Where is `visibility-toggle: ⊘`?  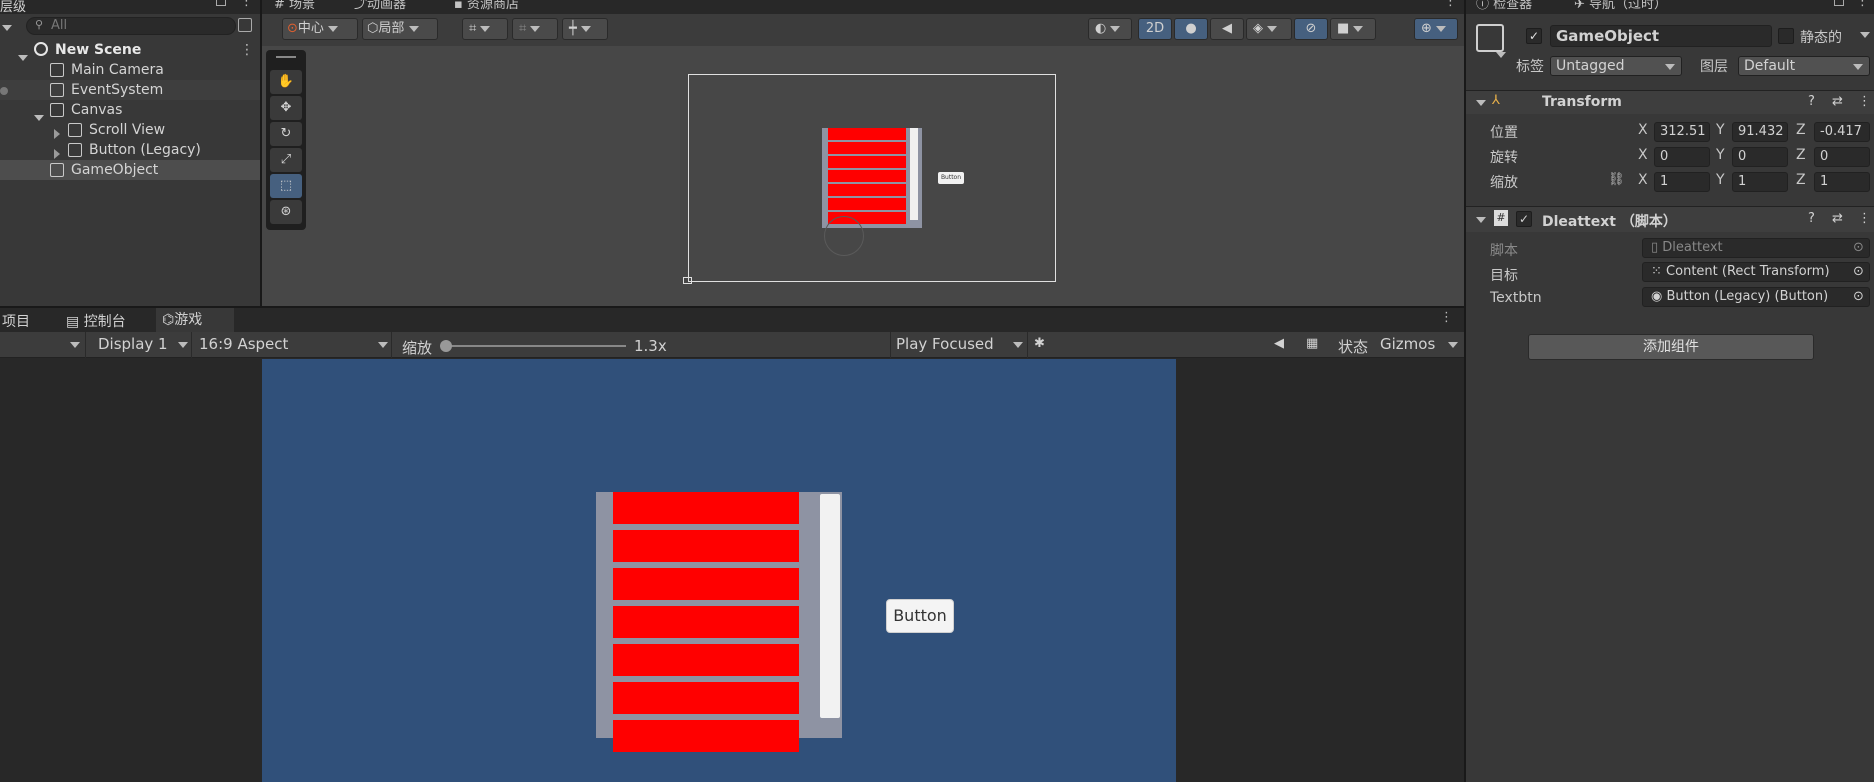
visibility-toggle: ⊘ is located at coordinates (1311, 29).